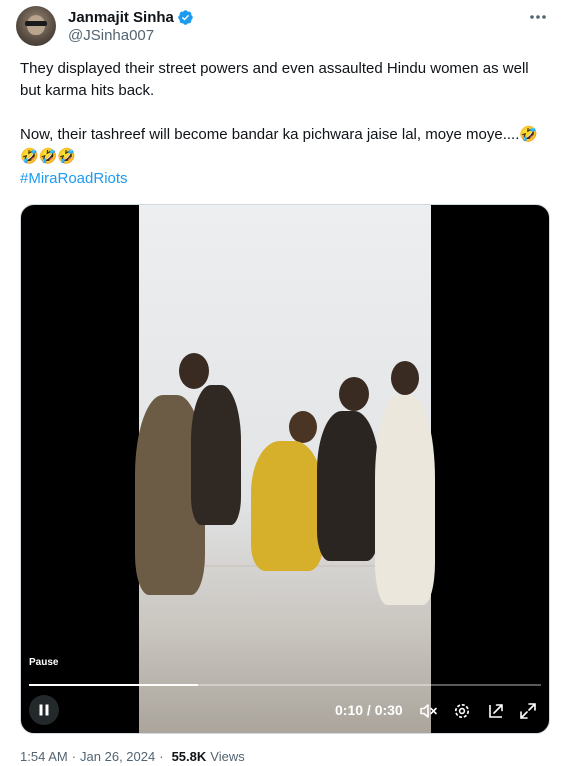 The image size is (568, 766). Describe the element at coordinates (287, 506) in the screenshot. I see `person-figure-yellow` at that location.